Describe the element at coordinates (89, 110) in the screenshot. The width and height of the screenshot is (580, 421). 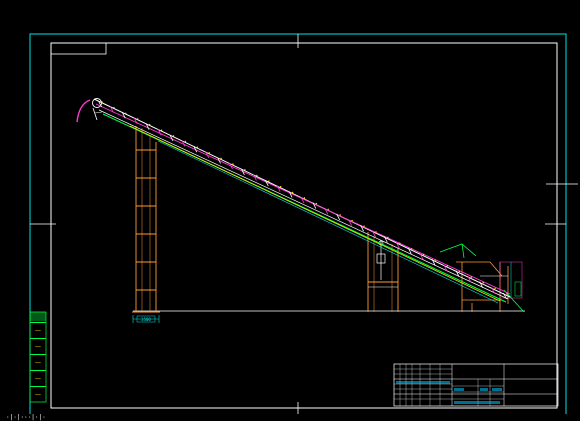
I see `head-pulley` at that location.